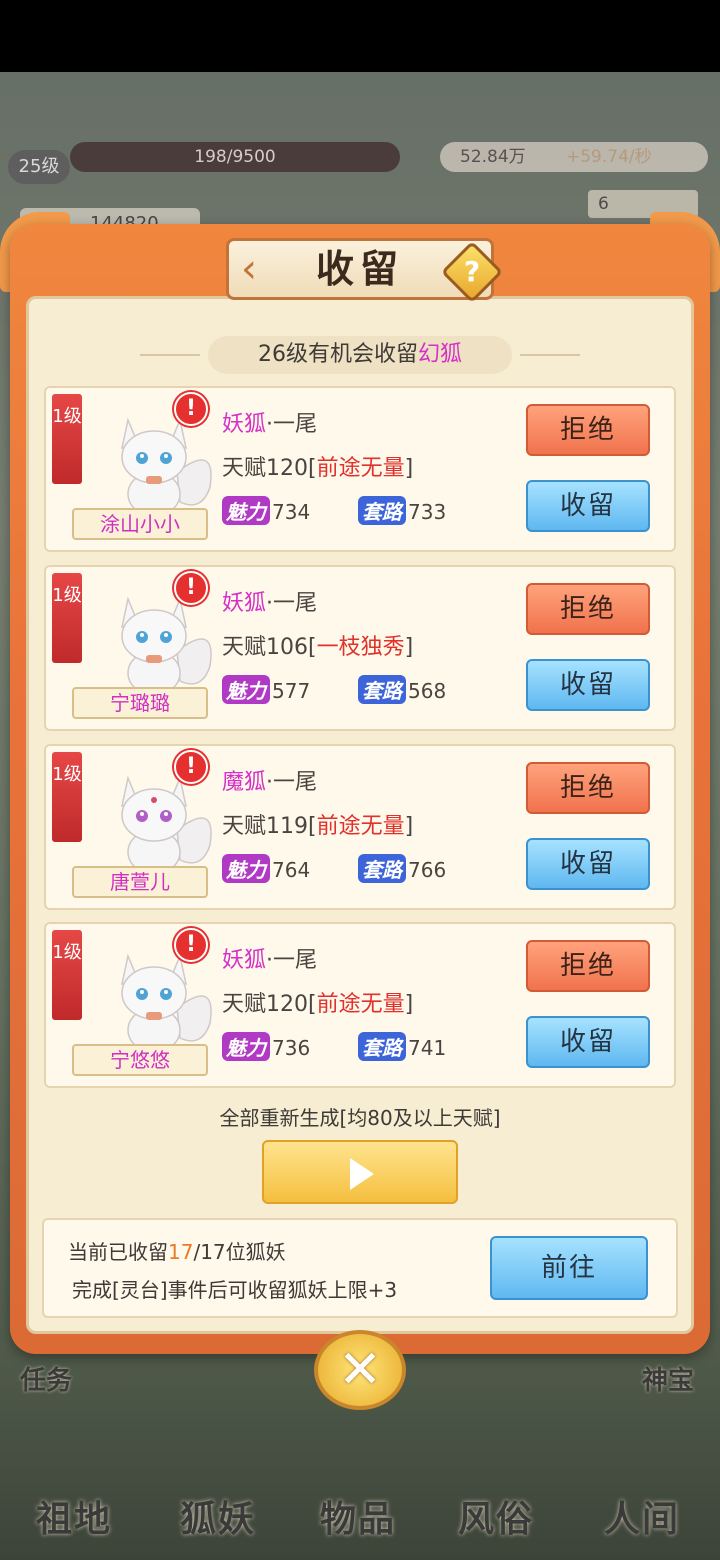 The image size is (720, 1560). I want to click on nav-ancestral: 祖地, so click(74, 1516).